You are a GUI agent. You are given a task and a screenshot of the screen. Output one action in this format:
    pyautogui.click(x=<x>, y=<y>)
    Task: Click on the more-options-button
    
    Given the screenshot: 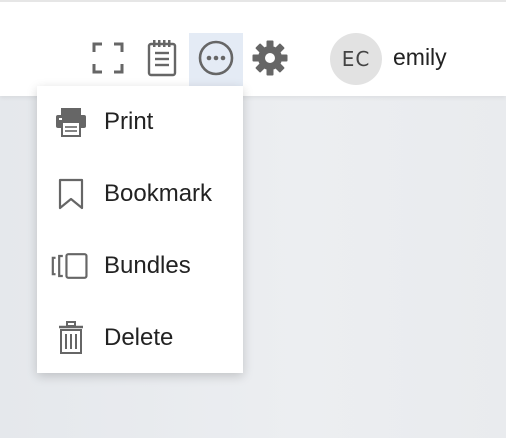 What is the action you would take?
    pyautogui.click(x=216, y=60)
    